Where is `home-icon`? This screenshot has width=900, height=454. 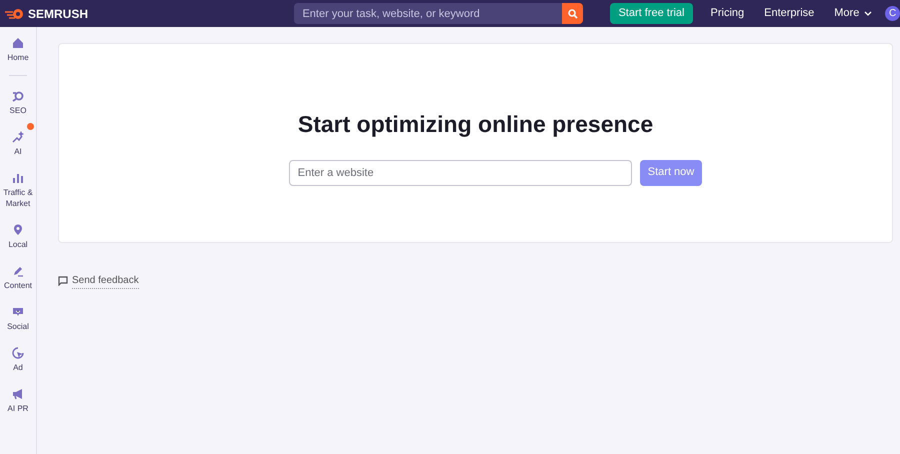 home-icon is located at coordinates (18, 43).